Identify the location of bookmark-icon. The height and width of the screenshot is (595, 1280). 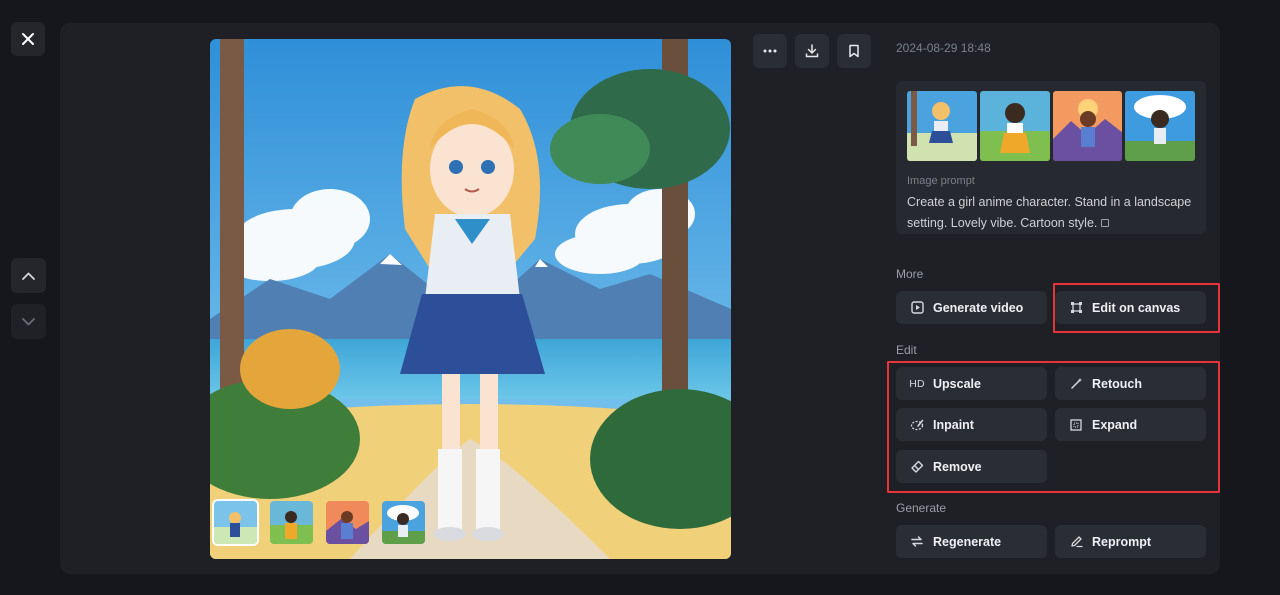
(854, 51).